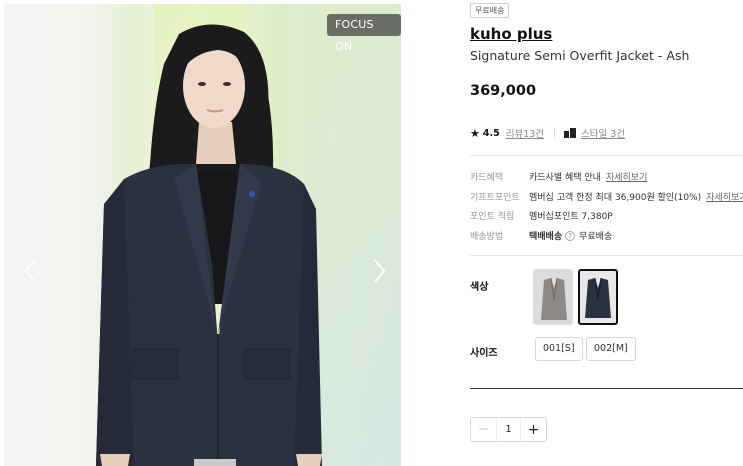 Image resolution: width=743 pixels, height=466 pixels. What do you see at coordinates (611, 349) in the screenshot?
I see `size-option-m: 002[M]` at bounding box center [611, 349].